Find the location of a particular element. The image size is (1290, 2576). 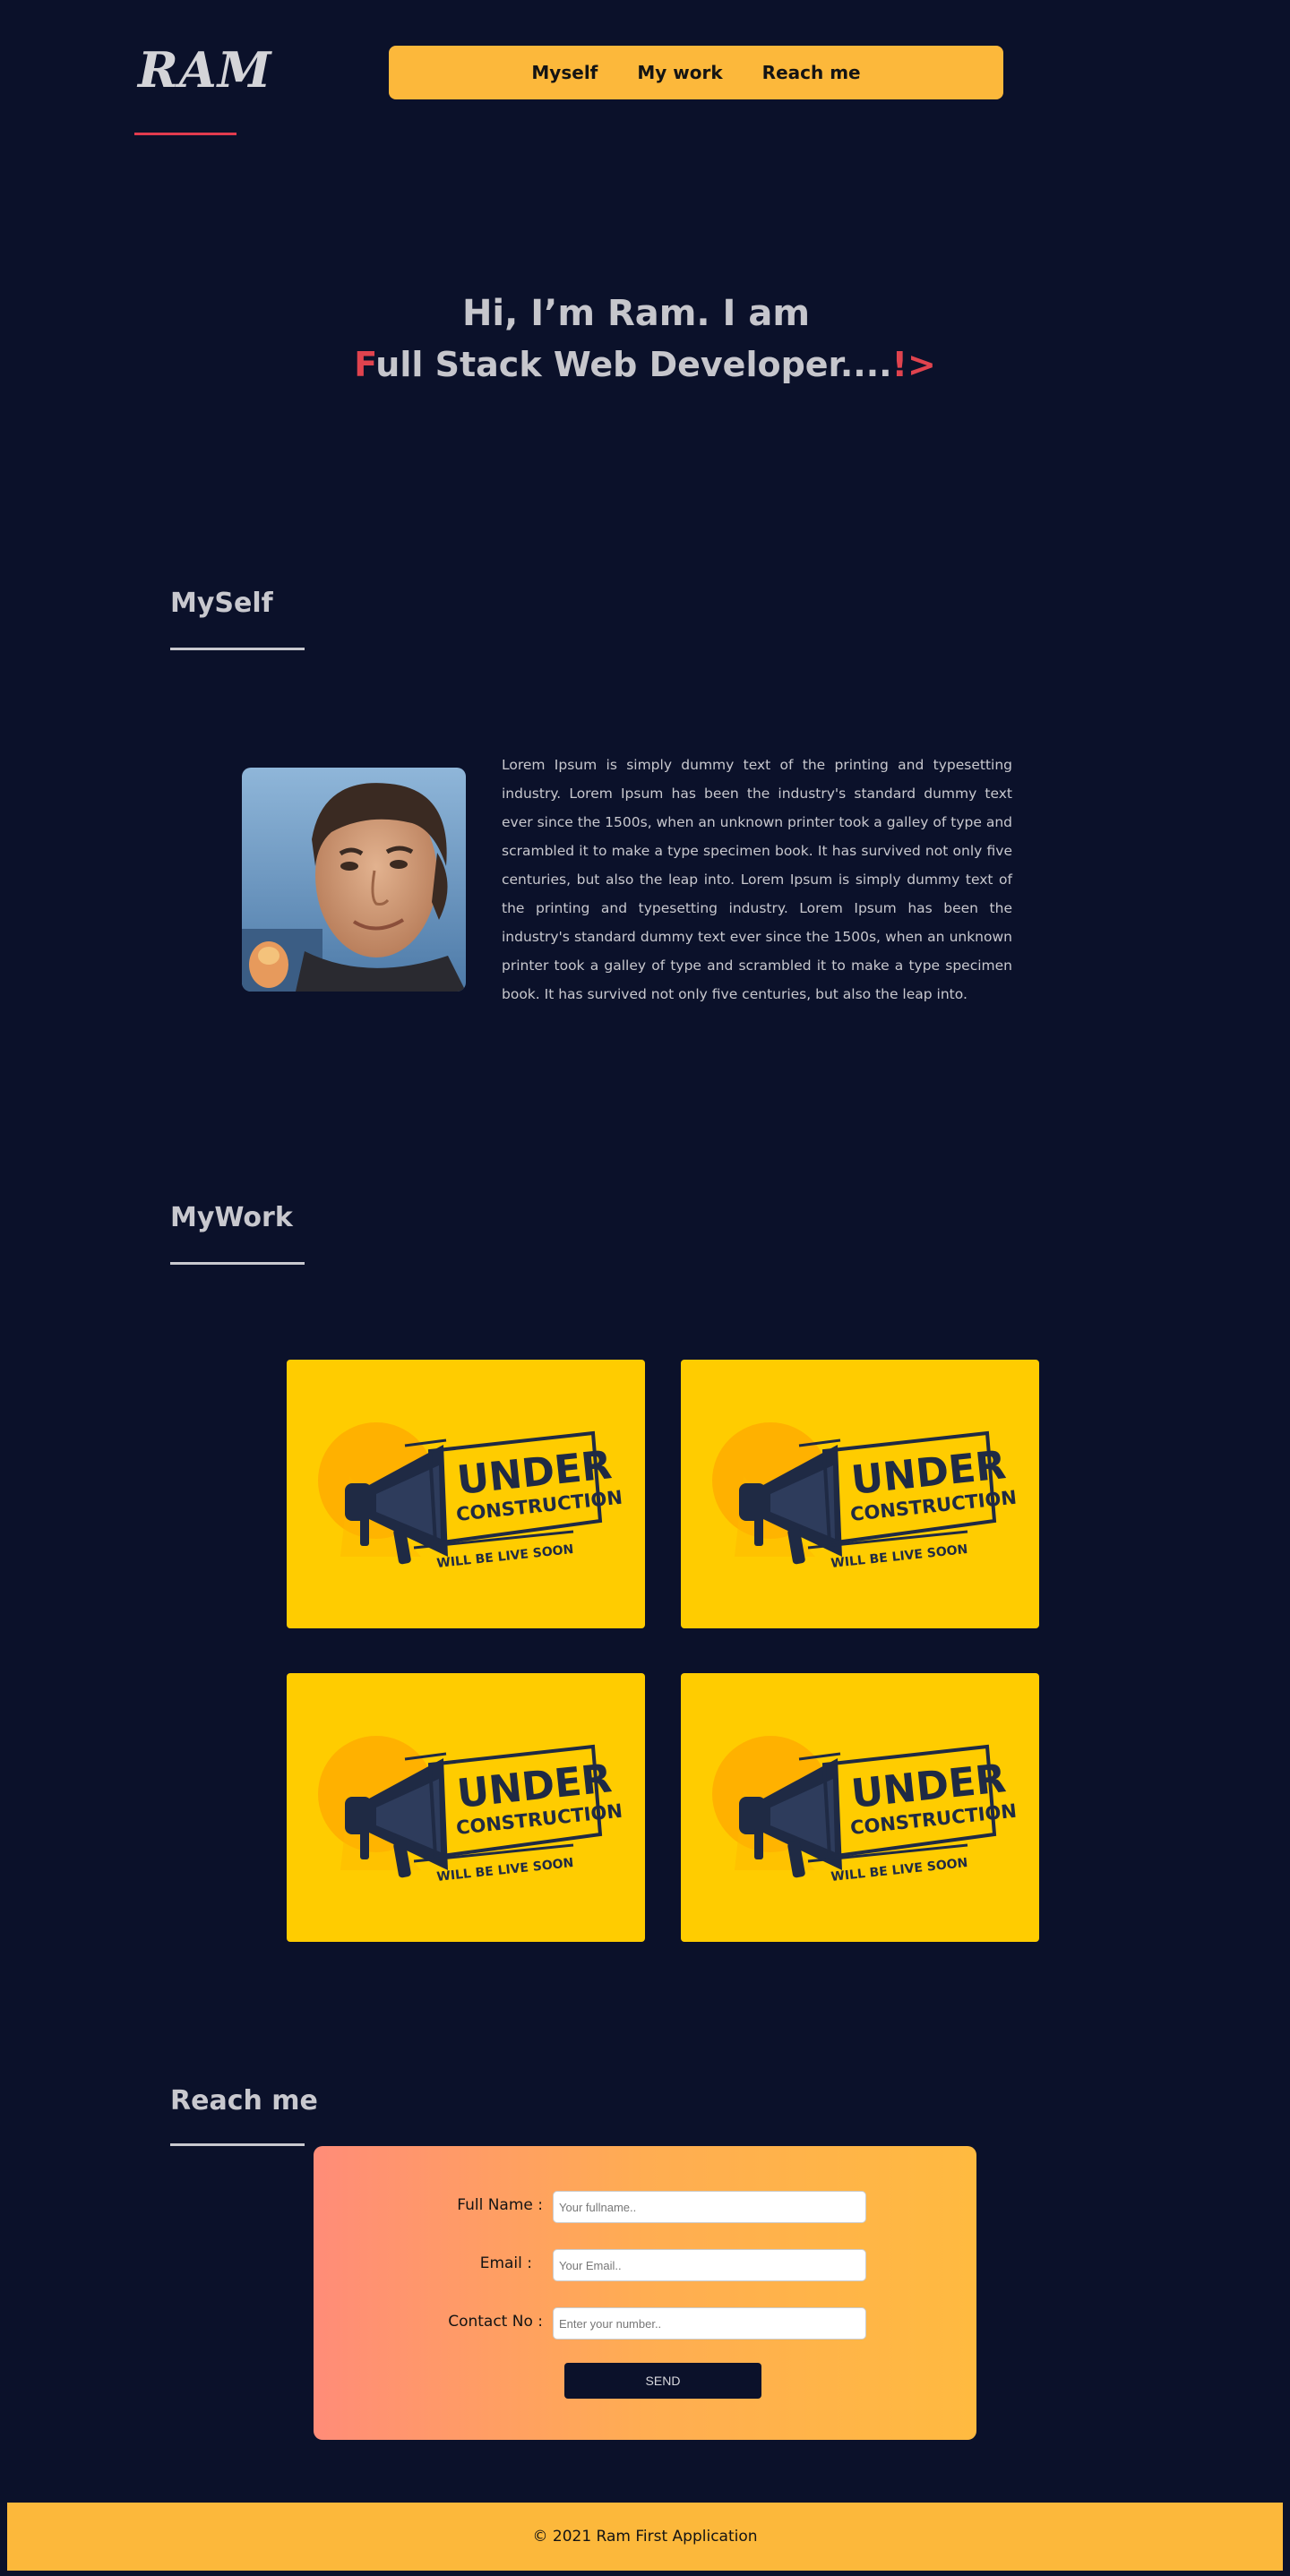

reach-title: Reach me is located at coordinates (244, 2101).